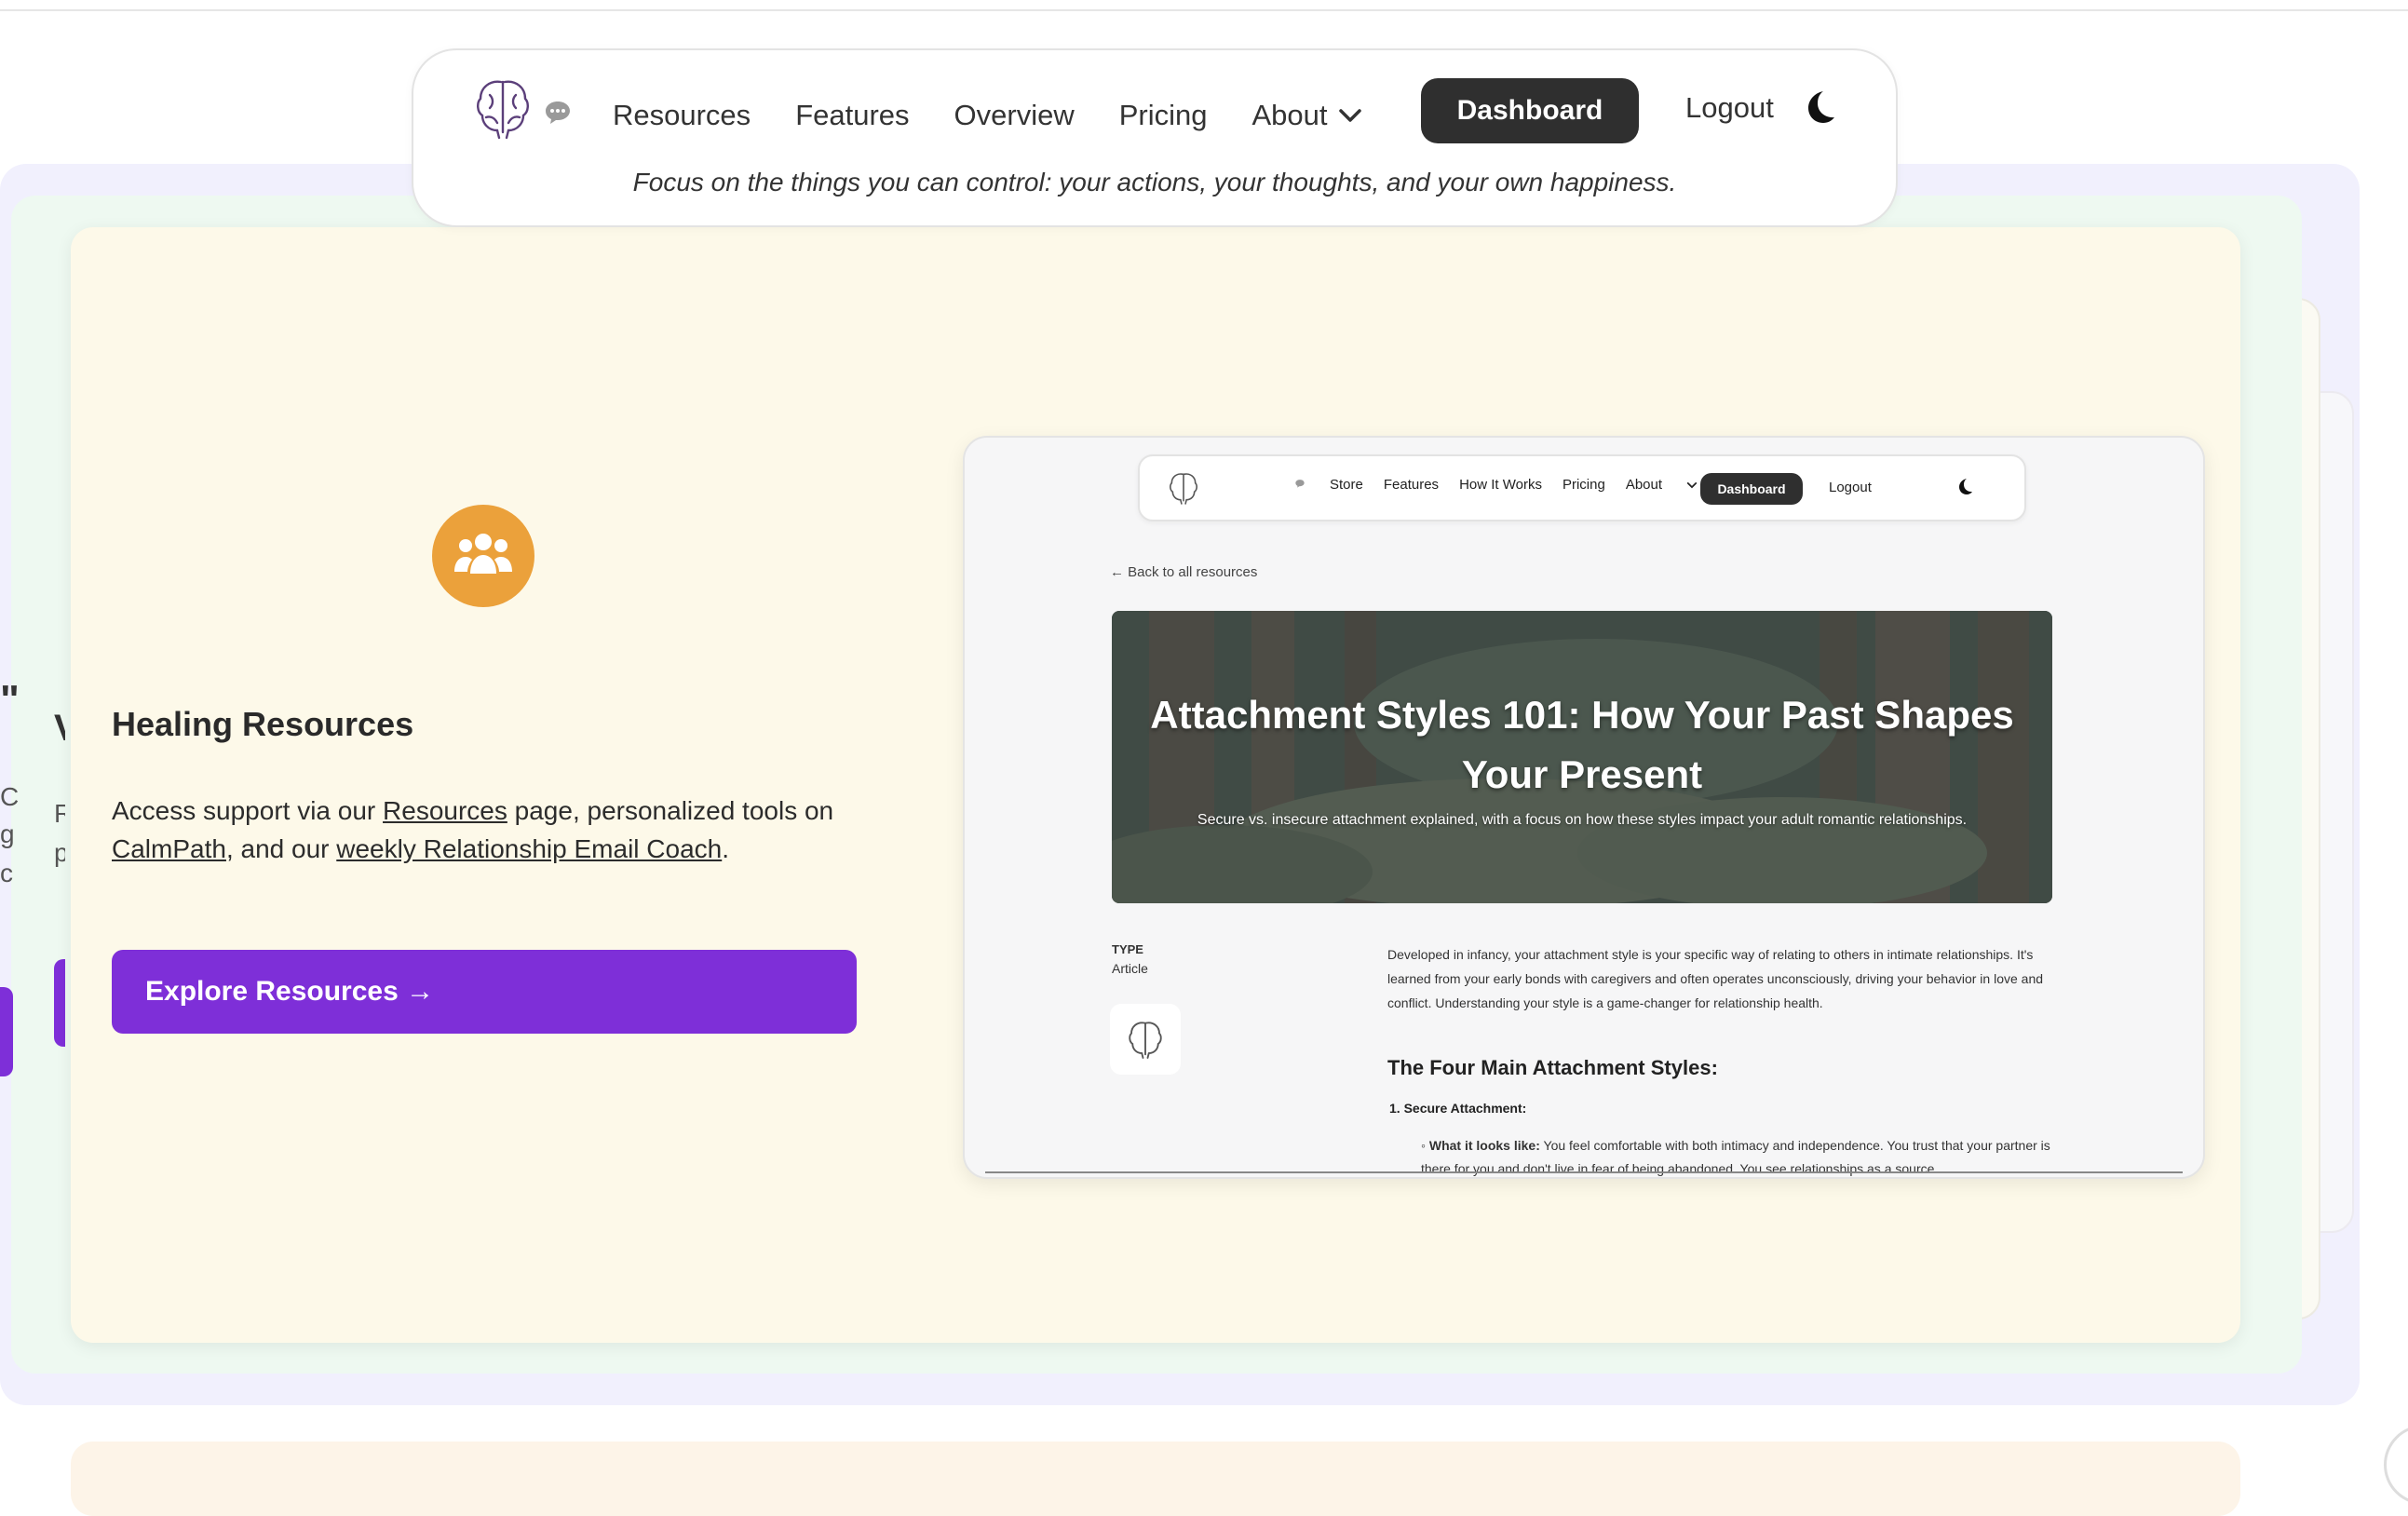  What do you see at coordinates (1484, 1145) in the screenshot?
I see `preview-sub-item-label: What it looks like:` at bounding box center [1484, 1145].